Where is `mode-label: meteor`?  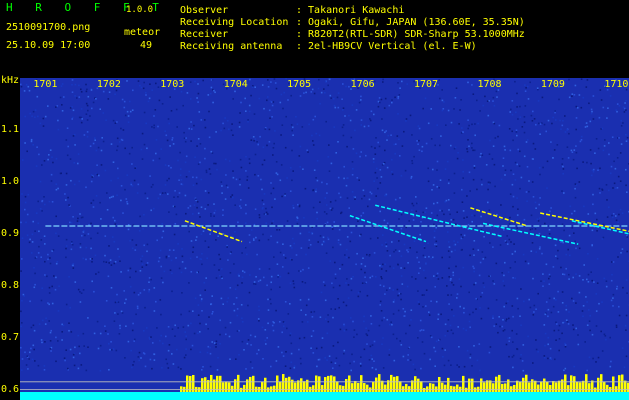
mode-label: meteor is located at coordinates (142, 32).